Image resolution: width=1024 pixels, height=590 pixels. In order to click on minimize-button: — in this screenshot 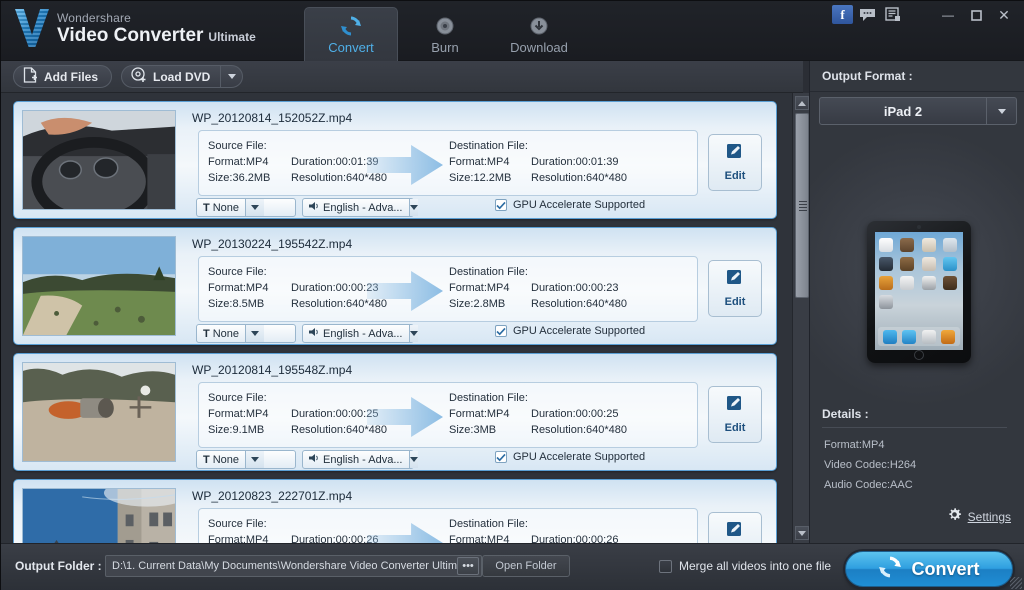, I will do `click(948, 15)`.